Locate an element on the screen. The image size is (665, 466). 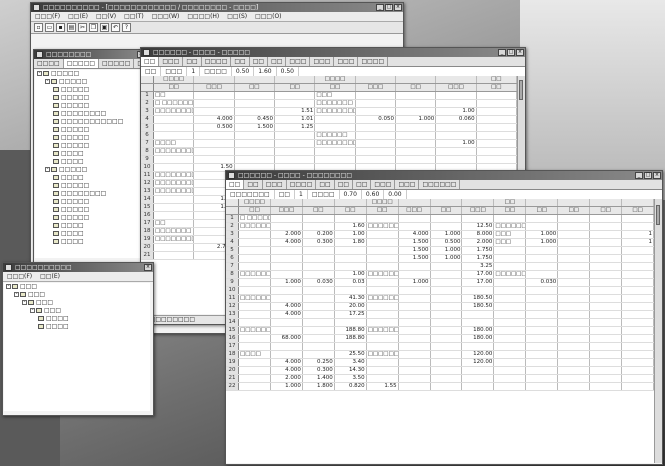
window2-cell: □□□□□□□□□□□□□□ is located at coordinates (254, 274).